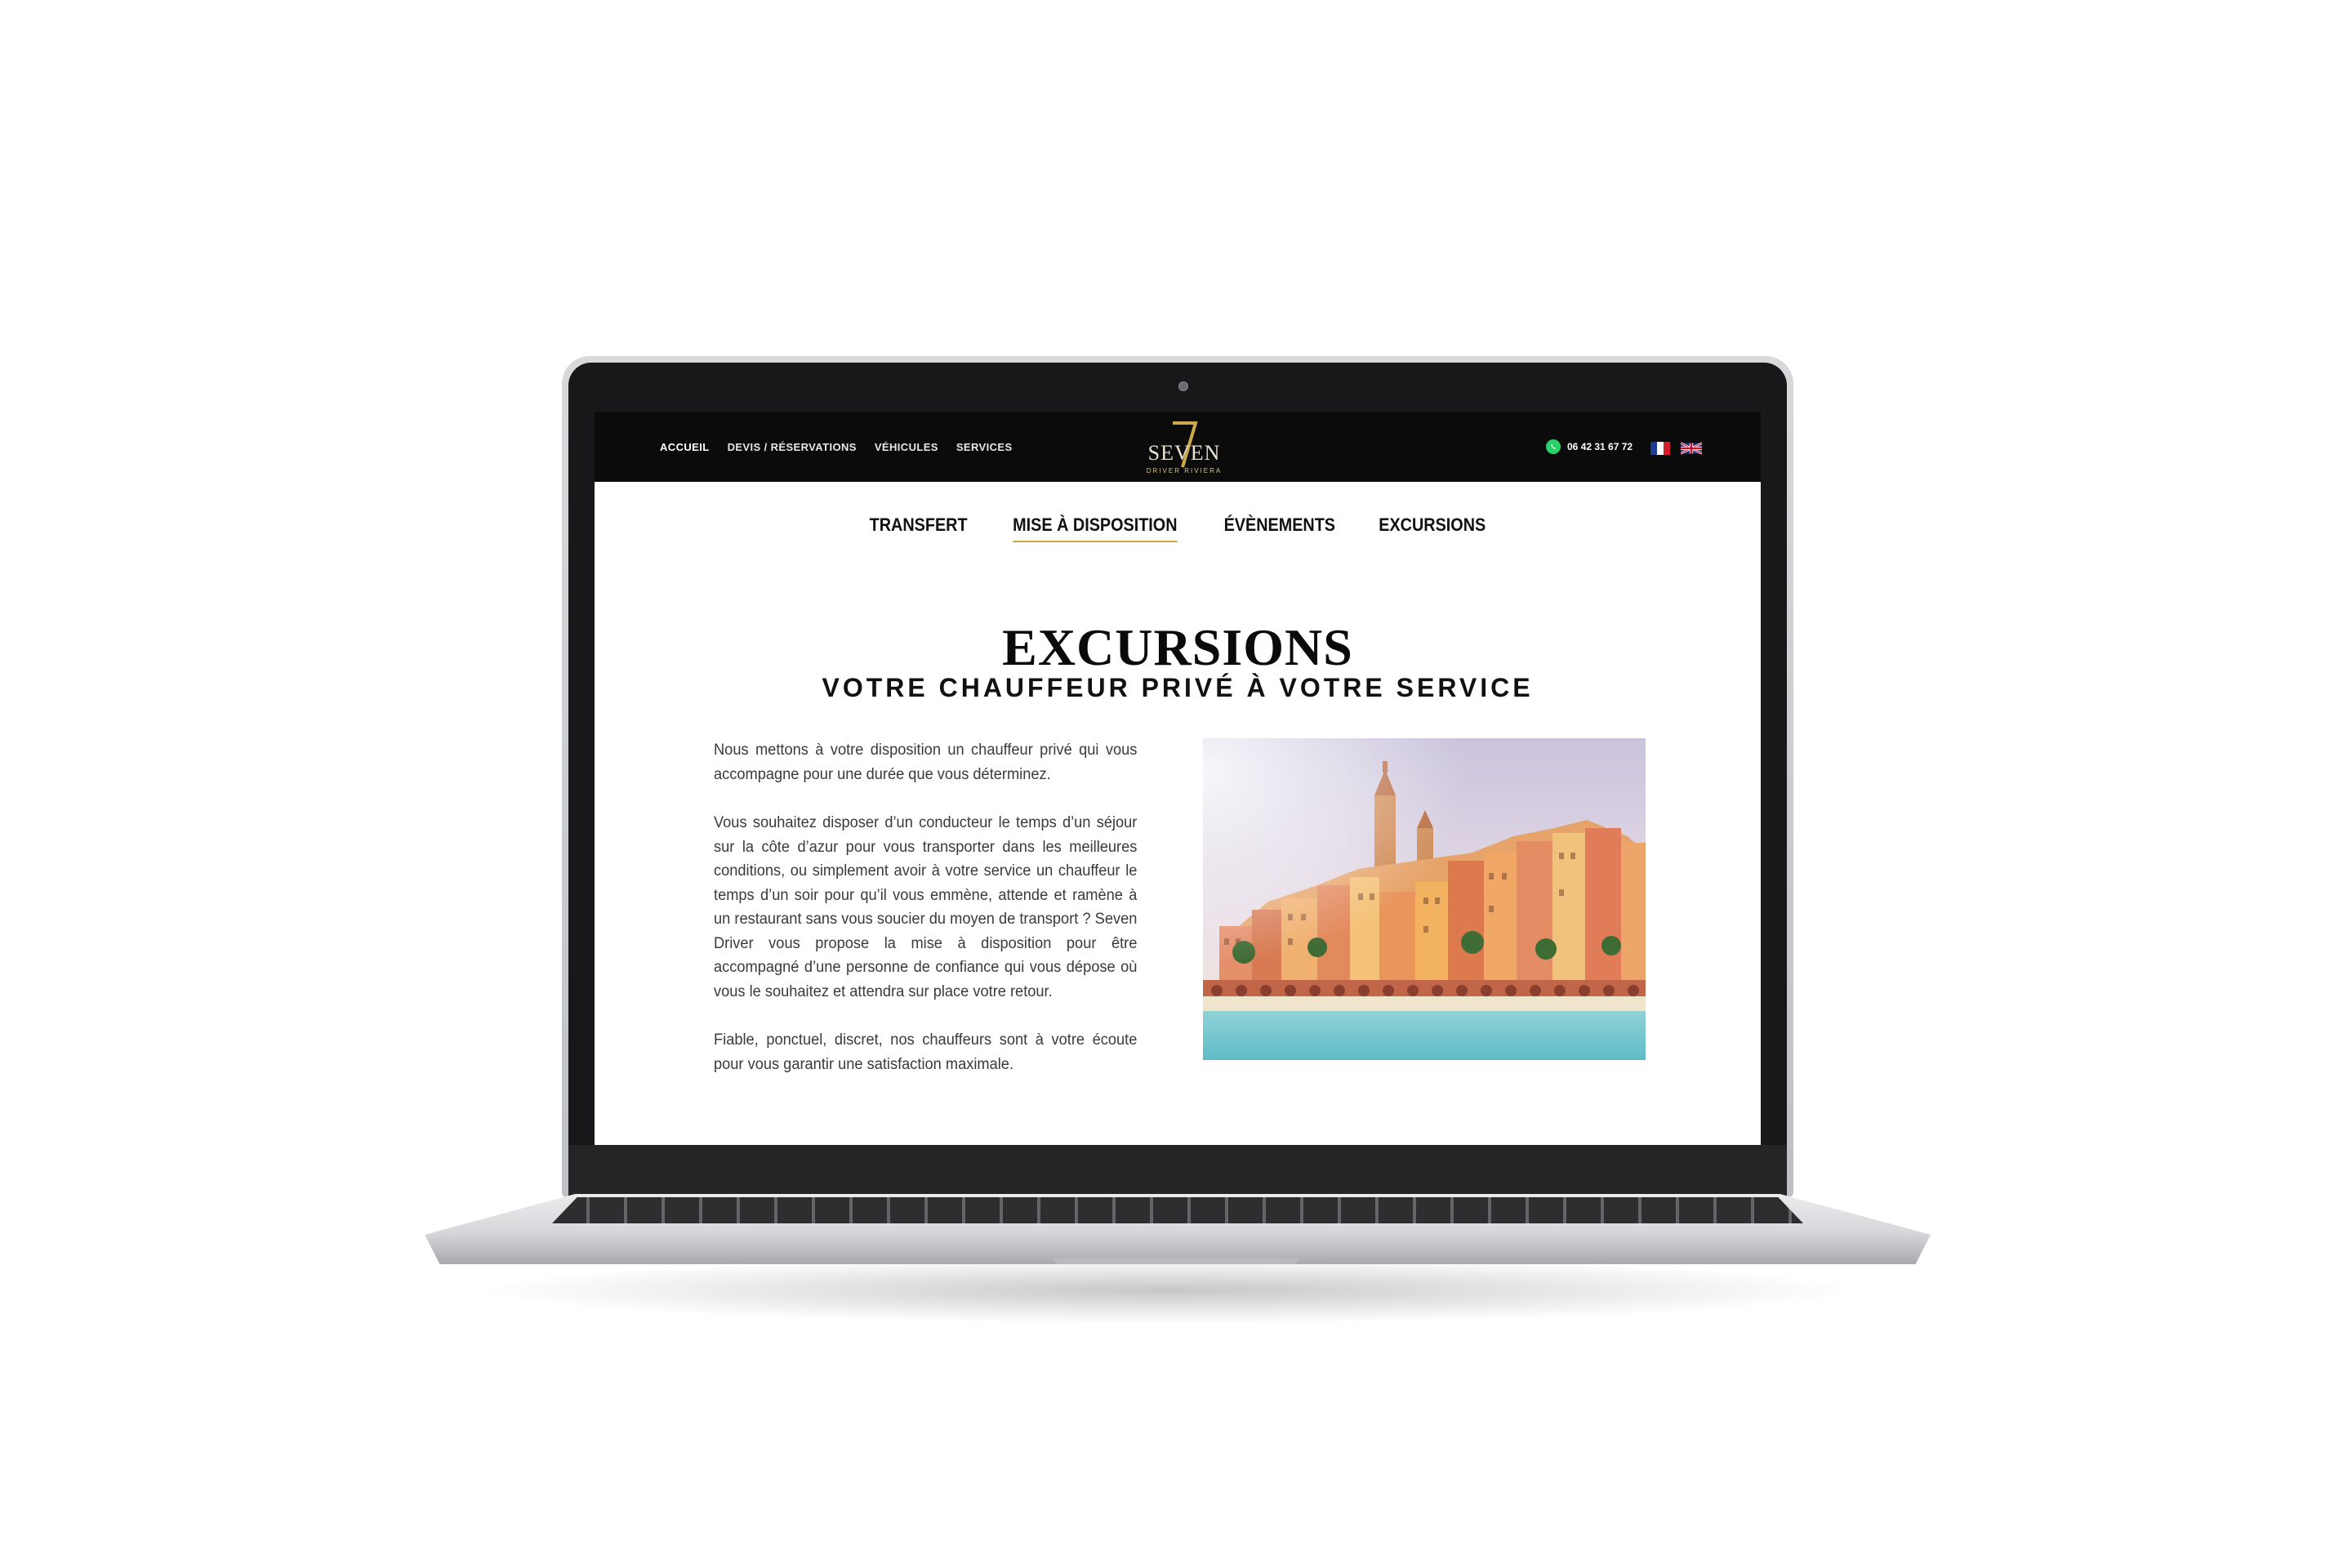 The image size is (2352, 1568). What do you see at coordinates (1553, 447) in the screenshot?
I see `whatsapp-icon` at bounding box center [1553, 447].